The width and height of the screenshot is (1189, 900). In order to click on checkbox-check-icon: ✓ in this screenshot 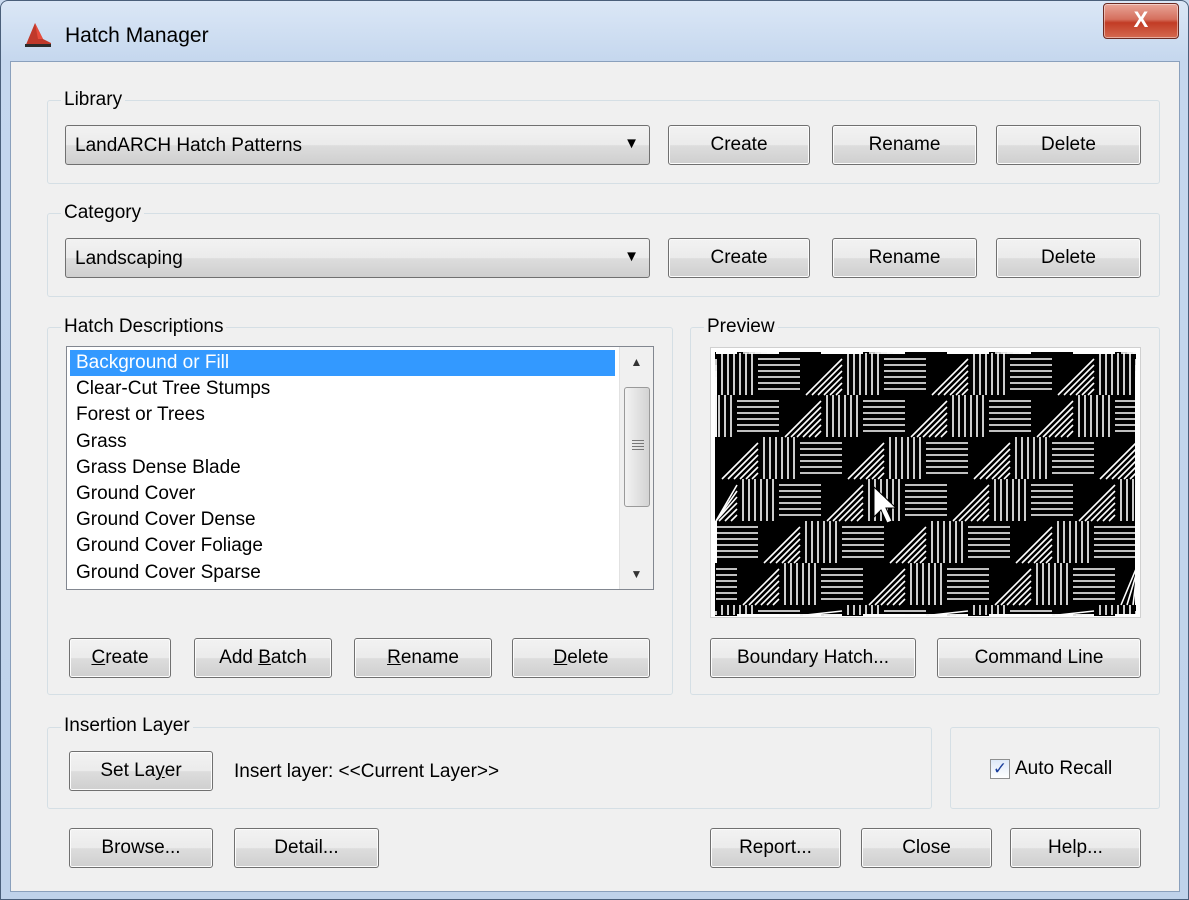, I will do `click(1000, 768)`.